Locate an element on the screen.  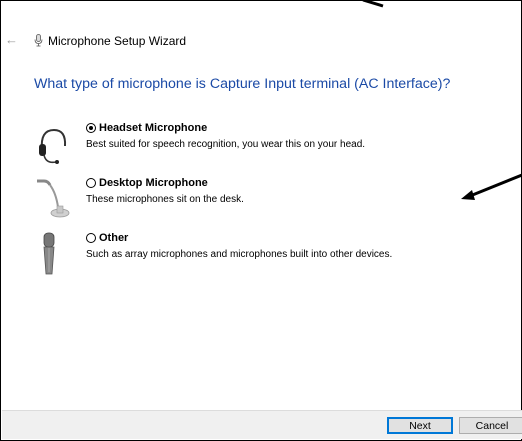
handheld-microphone-icon is located at coordinates (49, 253).